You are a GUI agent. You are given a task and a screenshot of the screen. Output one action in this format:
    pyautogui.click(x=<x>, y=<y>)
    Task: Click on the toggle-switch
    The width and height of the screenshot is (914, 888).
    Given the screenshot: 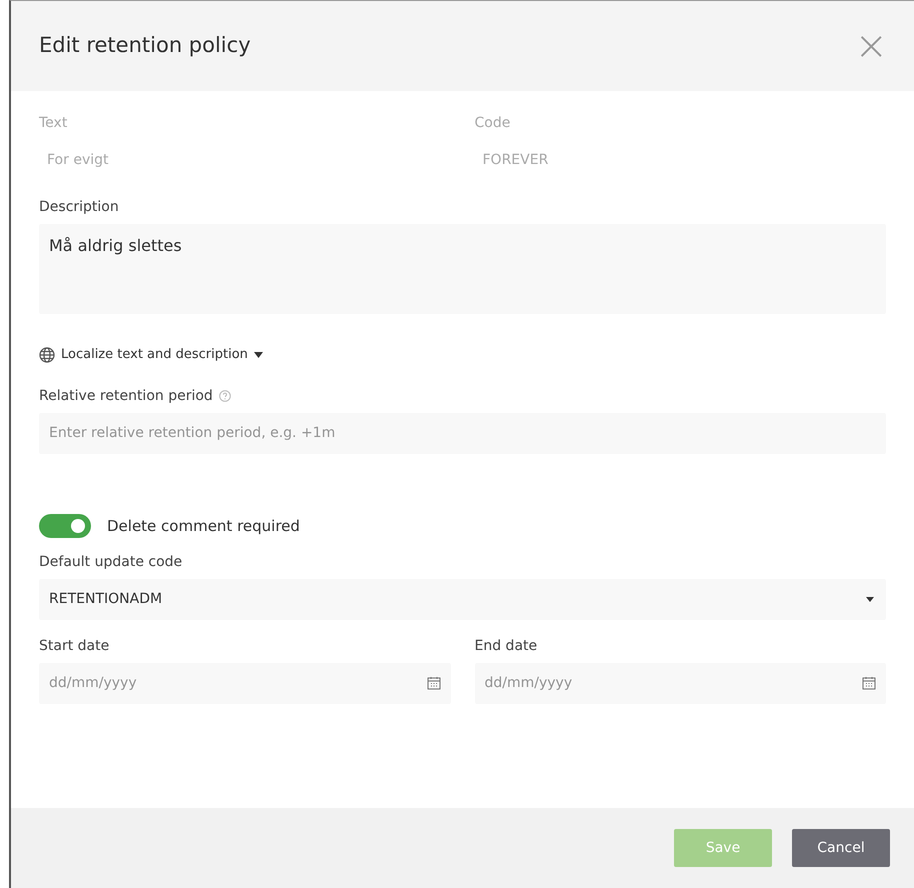 What is the action you would take?
    pyautogui.click(x=65, y=526)
    